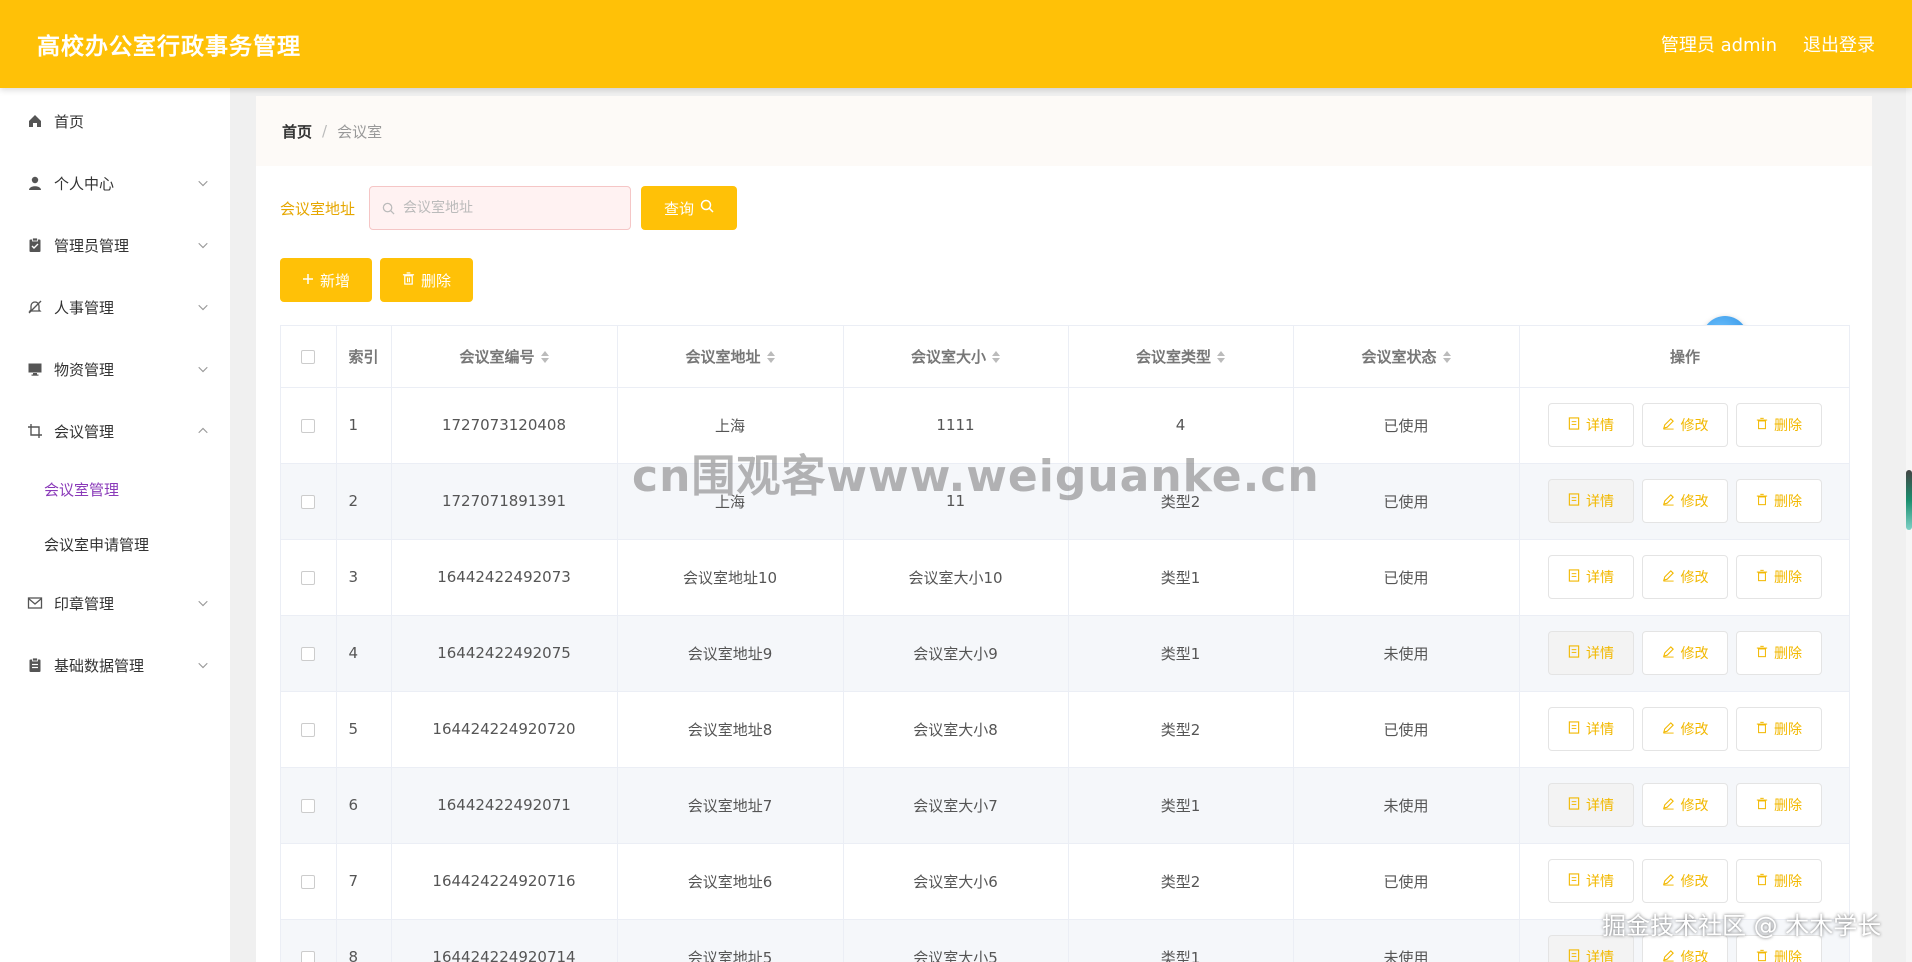 This screenshot has width=1912, height=962. I want to click on sidebar-item-items-1: 个人中心, so click(115, 183).